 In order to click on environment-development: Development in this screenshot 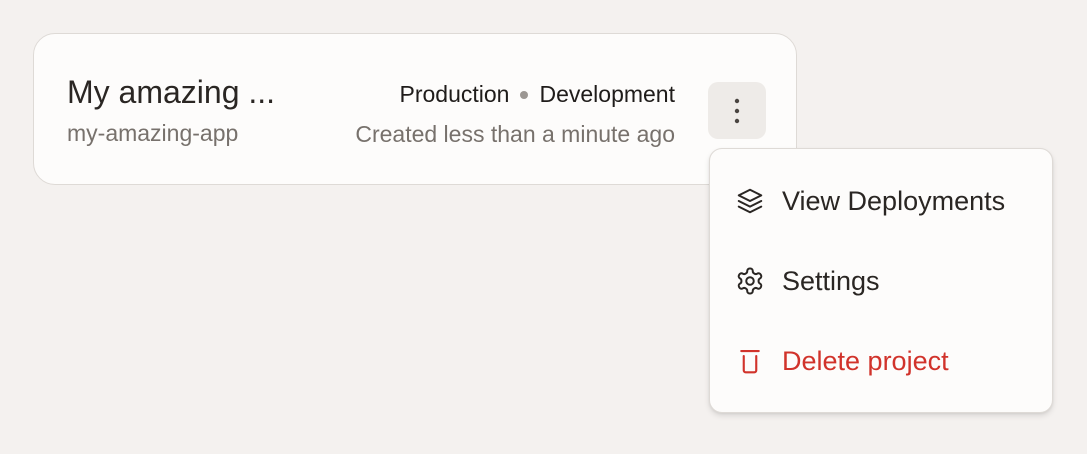, I will do `click(607, 94)`.